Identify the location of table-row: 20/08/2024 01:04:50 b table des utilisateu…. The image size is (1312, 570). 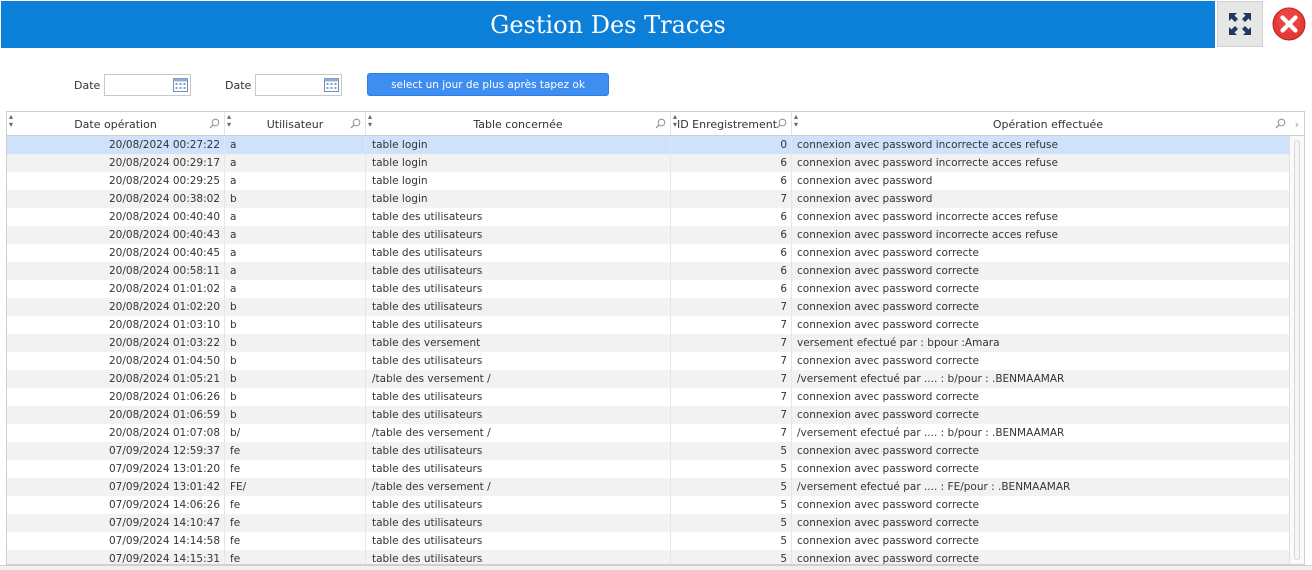
(648, 361).